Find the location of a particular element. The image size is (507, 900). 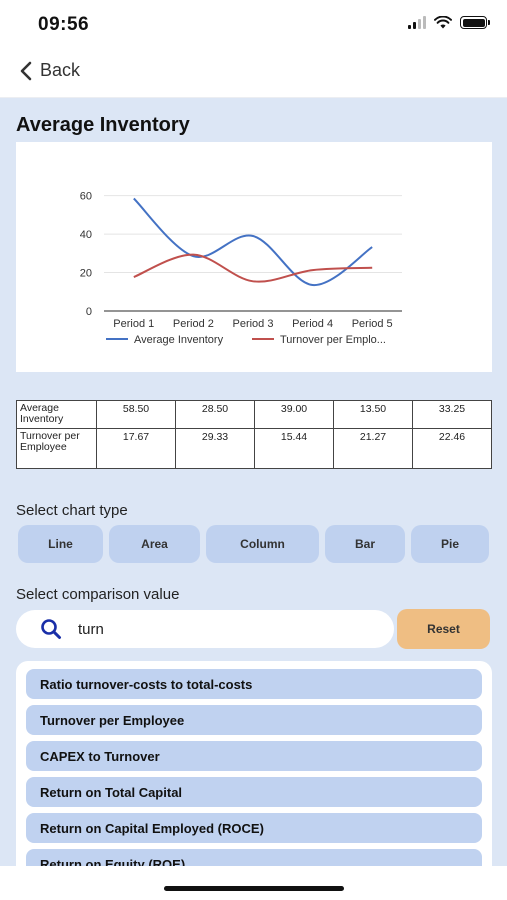

y-tick-label: 0 is located at coordinates (89, 312).